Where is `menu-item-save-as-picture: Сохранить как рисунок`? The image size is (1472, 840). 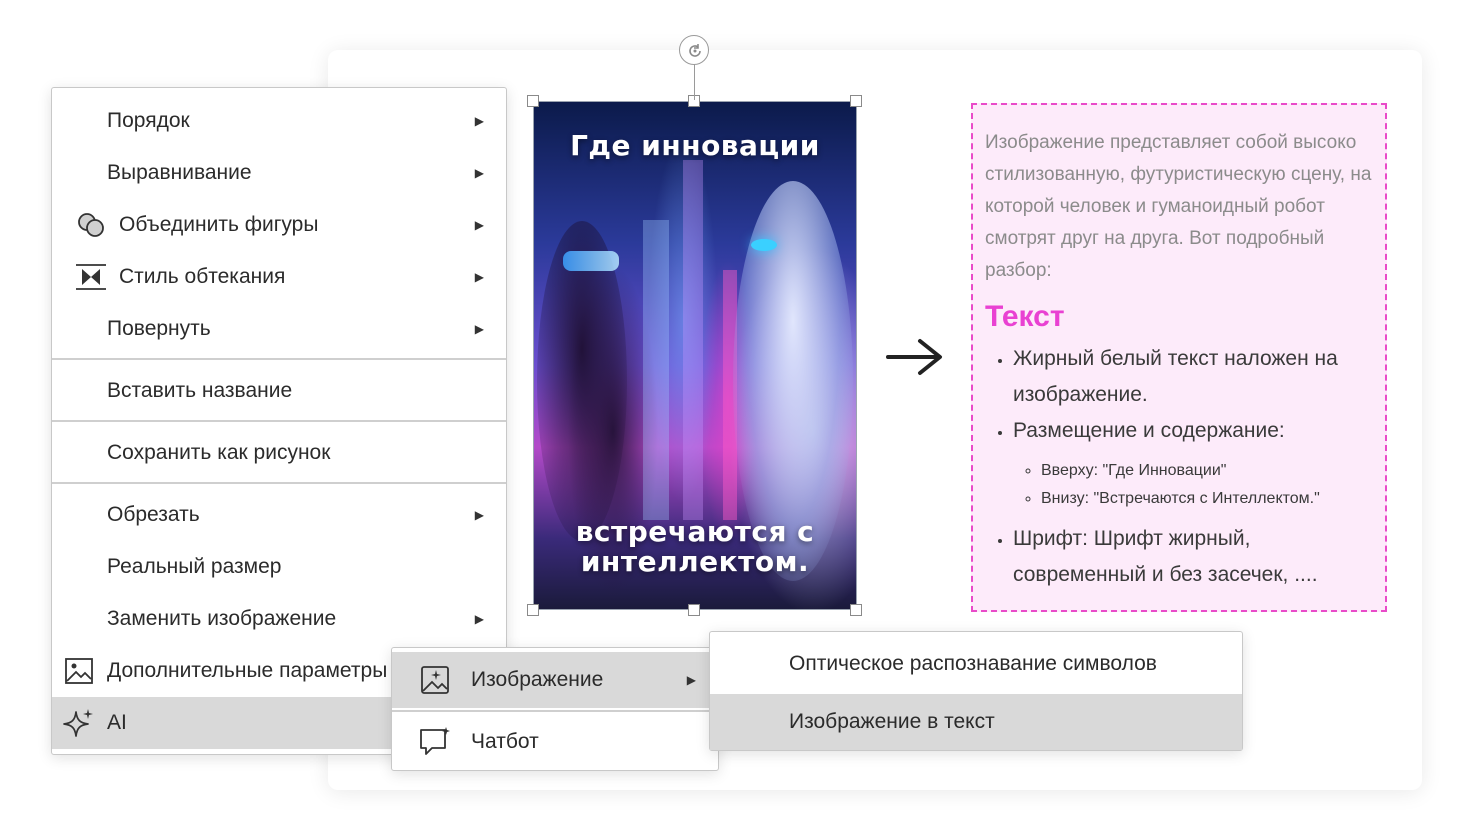 menu-item-save-as-picture: Сохранить как рисунок is located at coordinates (279, 453).